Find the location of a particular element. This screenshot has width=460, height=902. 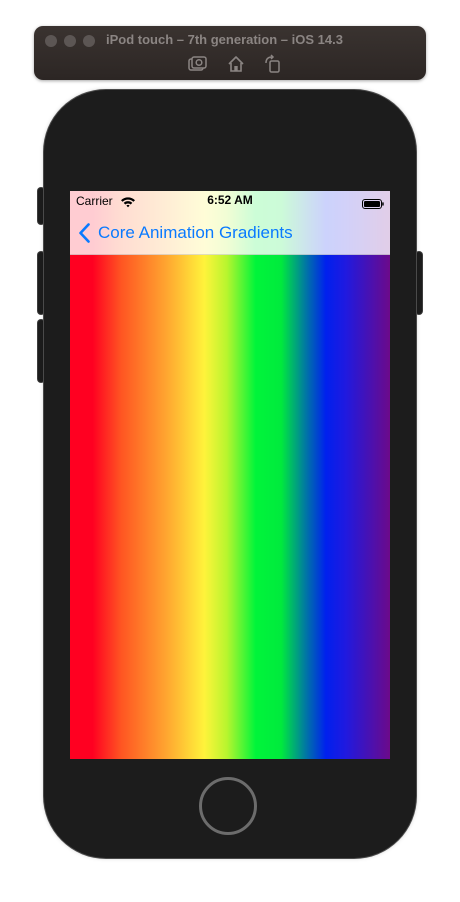

home-button is located at coordinates (228, 806).